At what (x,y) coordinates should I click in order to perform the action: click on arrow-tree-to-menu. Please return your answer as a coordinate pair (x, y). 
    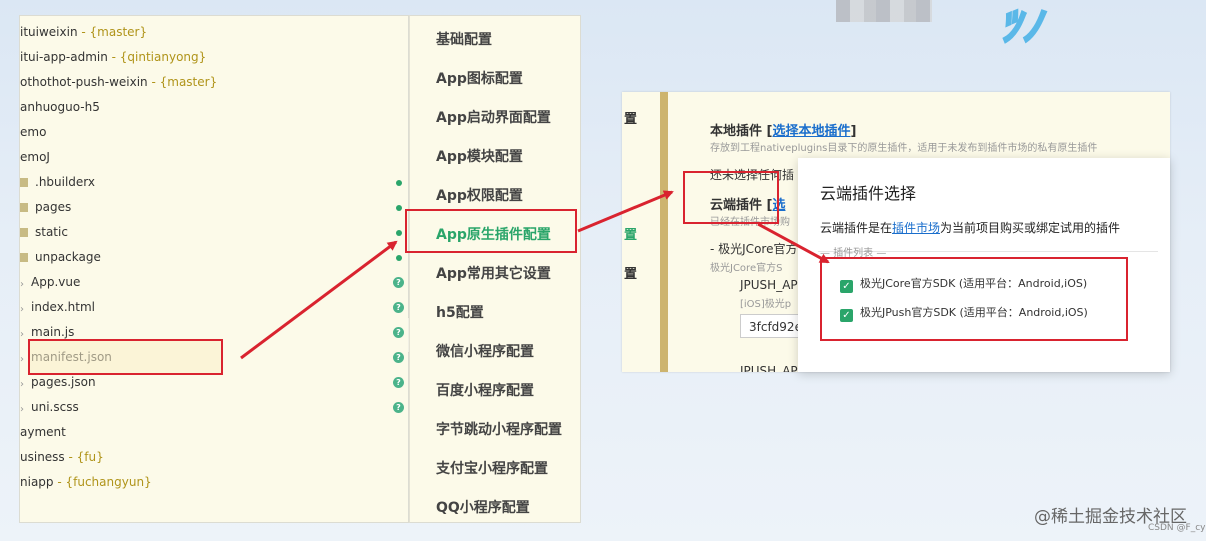
    Looking at the image, I should click on (319, 300).